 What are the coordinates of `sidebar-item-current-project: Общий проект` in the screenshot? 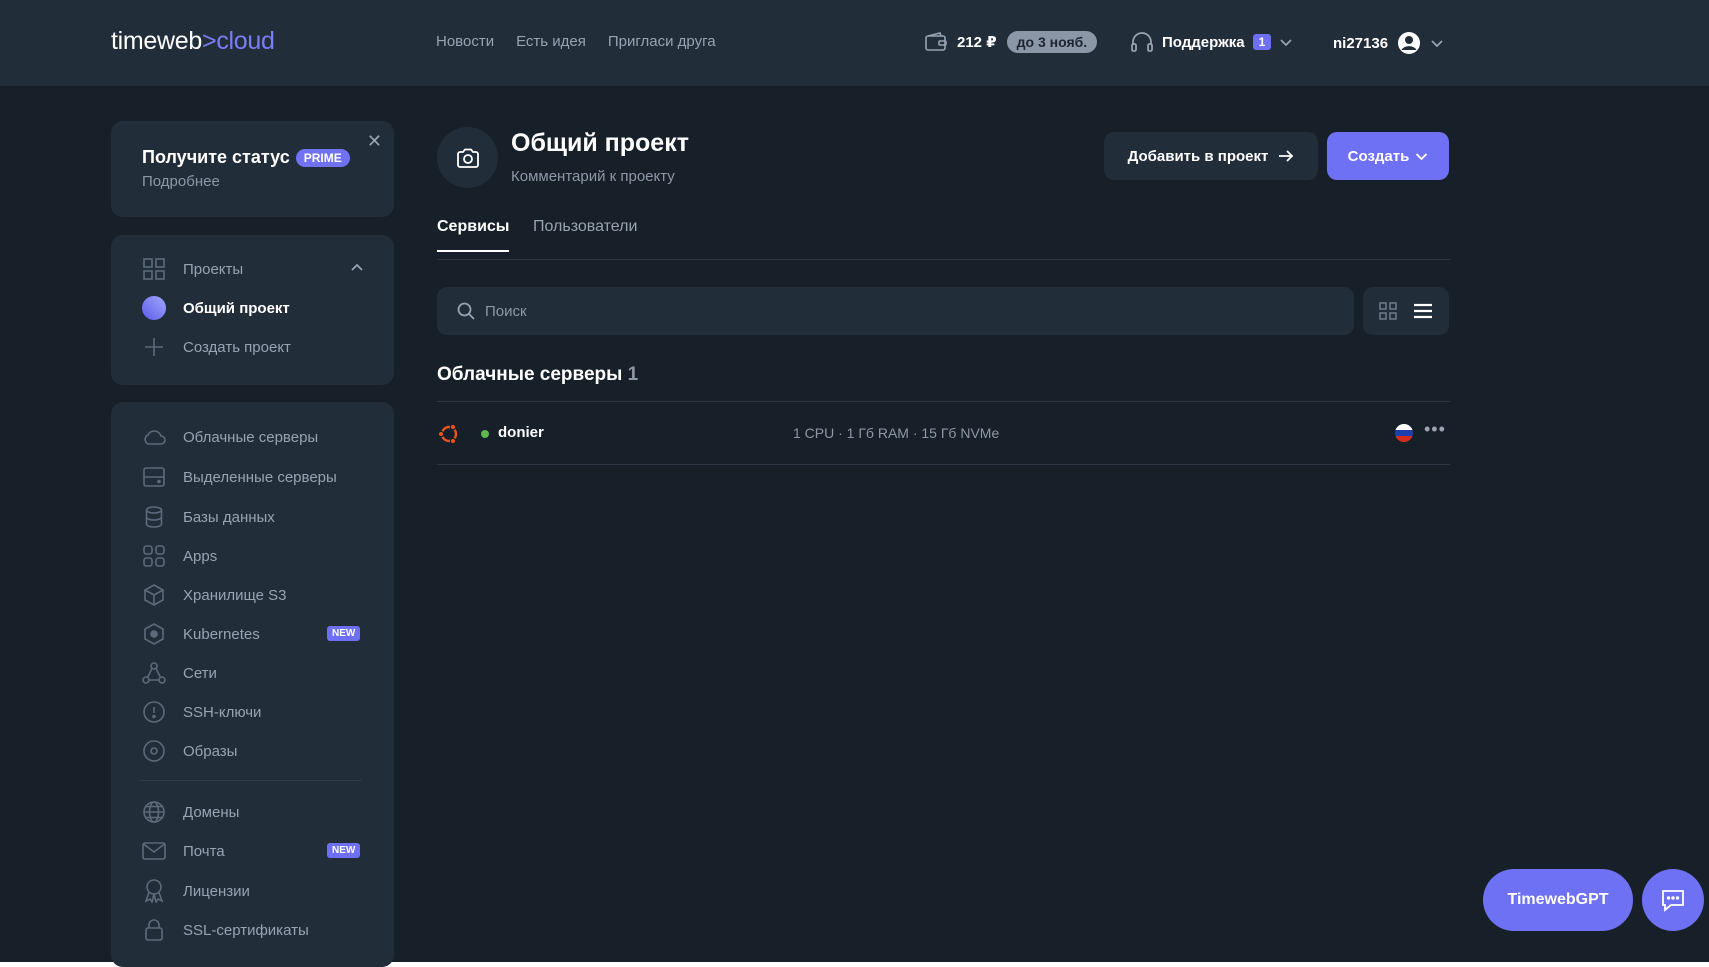 It's located at (216, 308).